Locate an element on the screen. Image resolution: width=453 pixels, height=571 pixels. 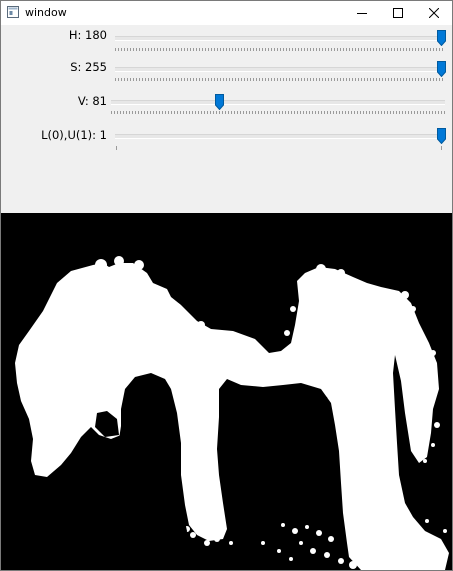
trackbar-s-ticks is located at coordinates (280, 79).